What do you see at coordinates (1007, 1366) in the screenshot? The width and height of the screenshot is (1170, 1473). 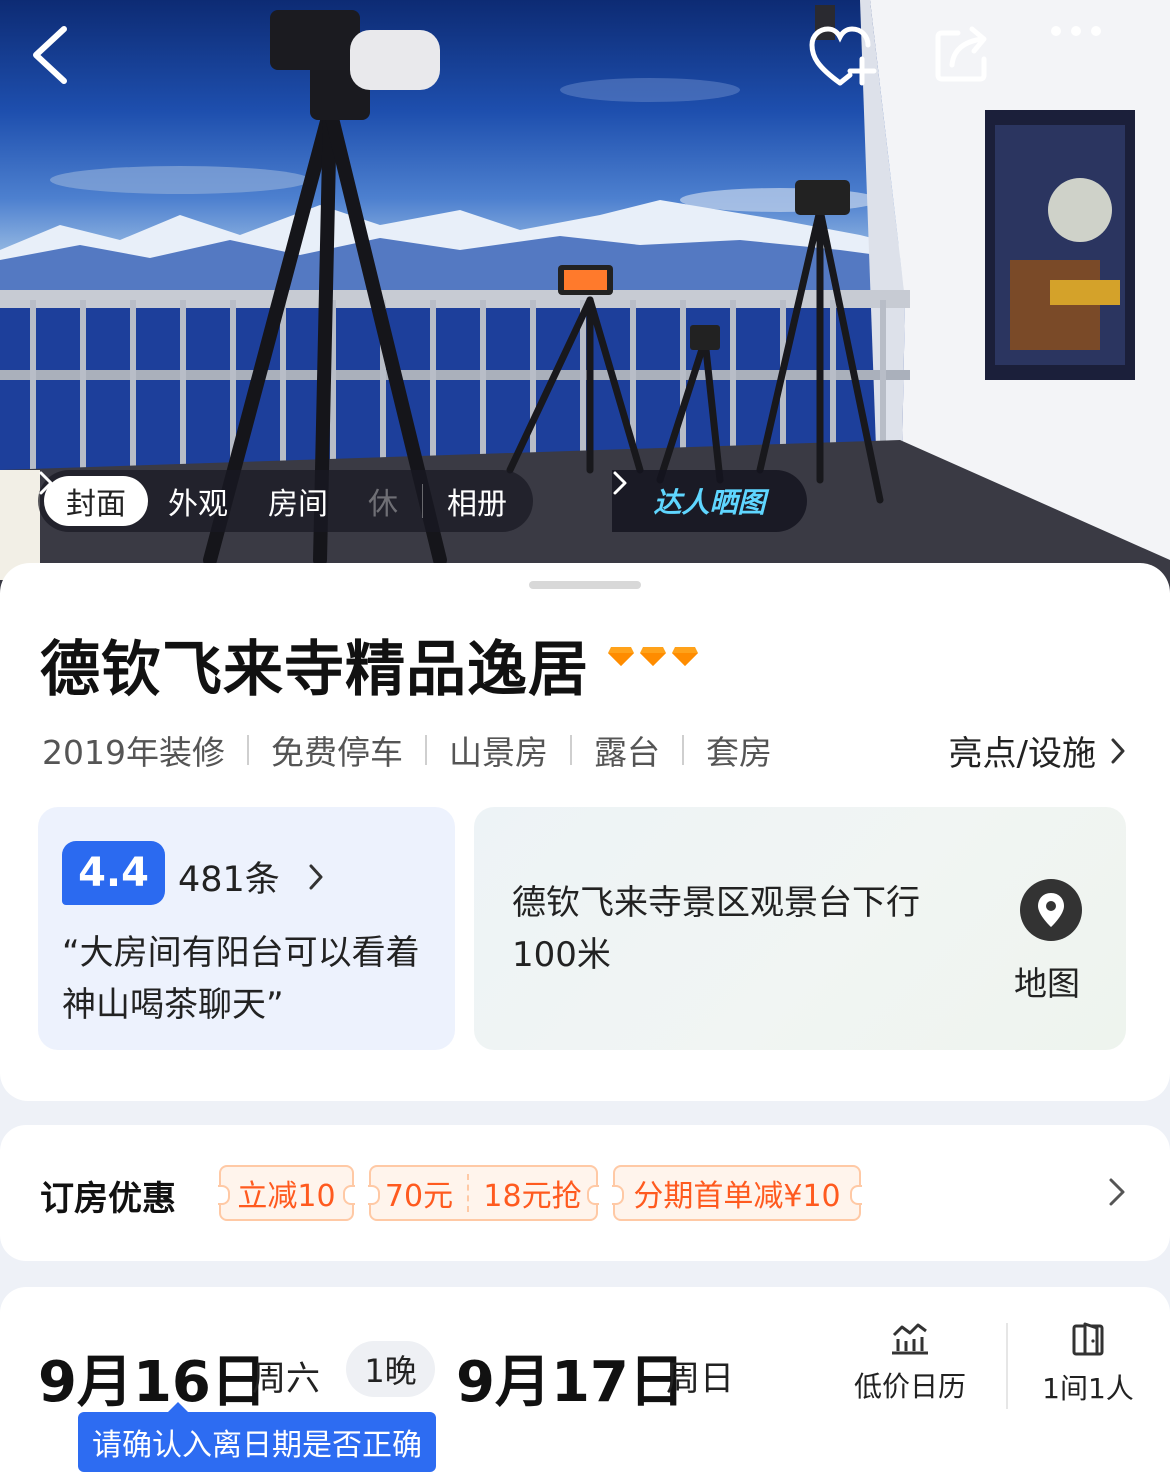 I see `divider` at bounding box center [1007, 1366].